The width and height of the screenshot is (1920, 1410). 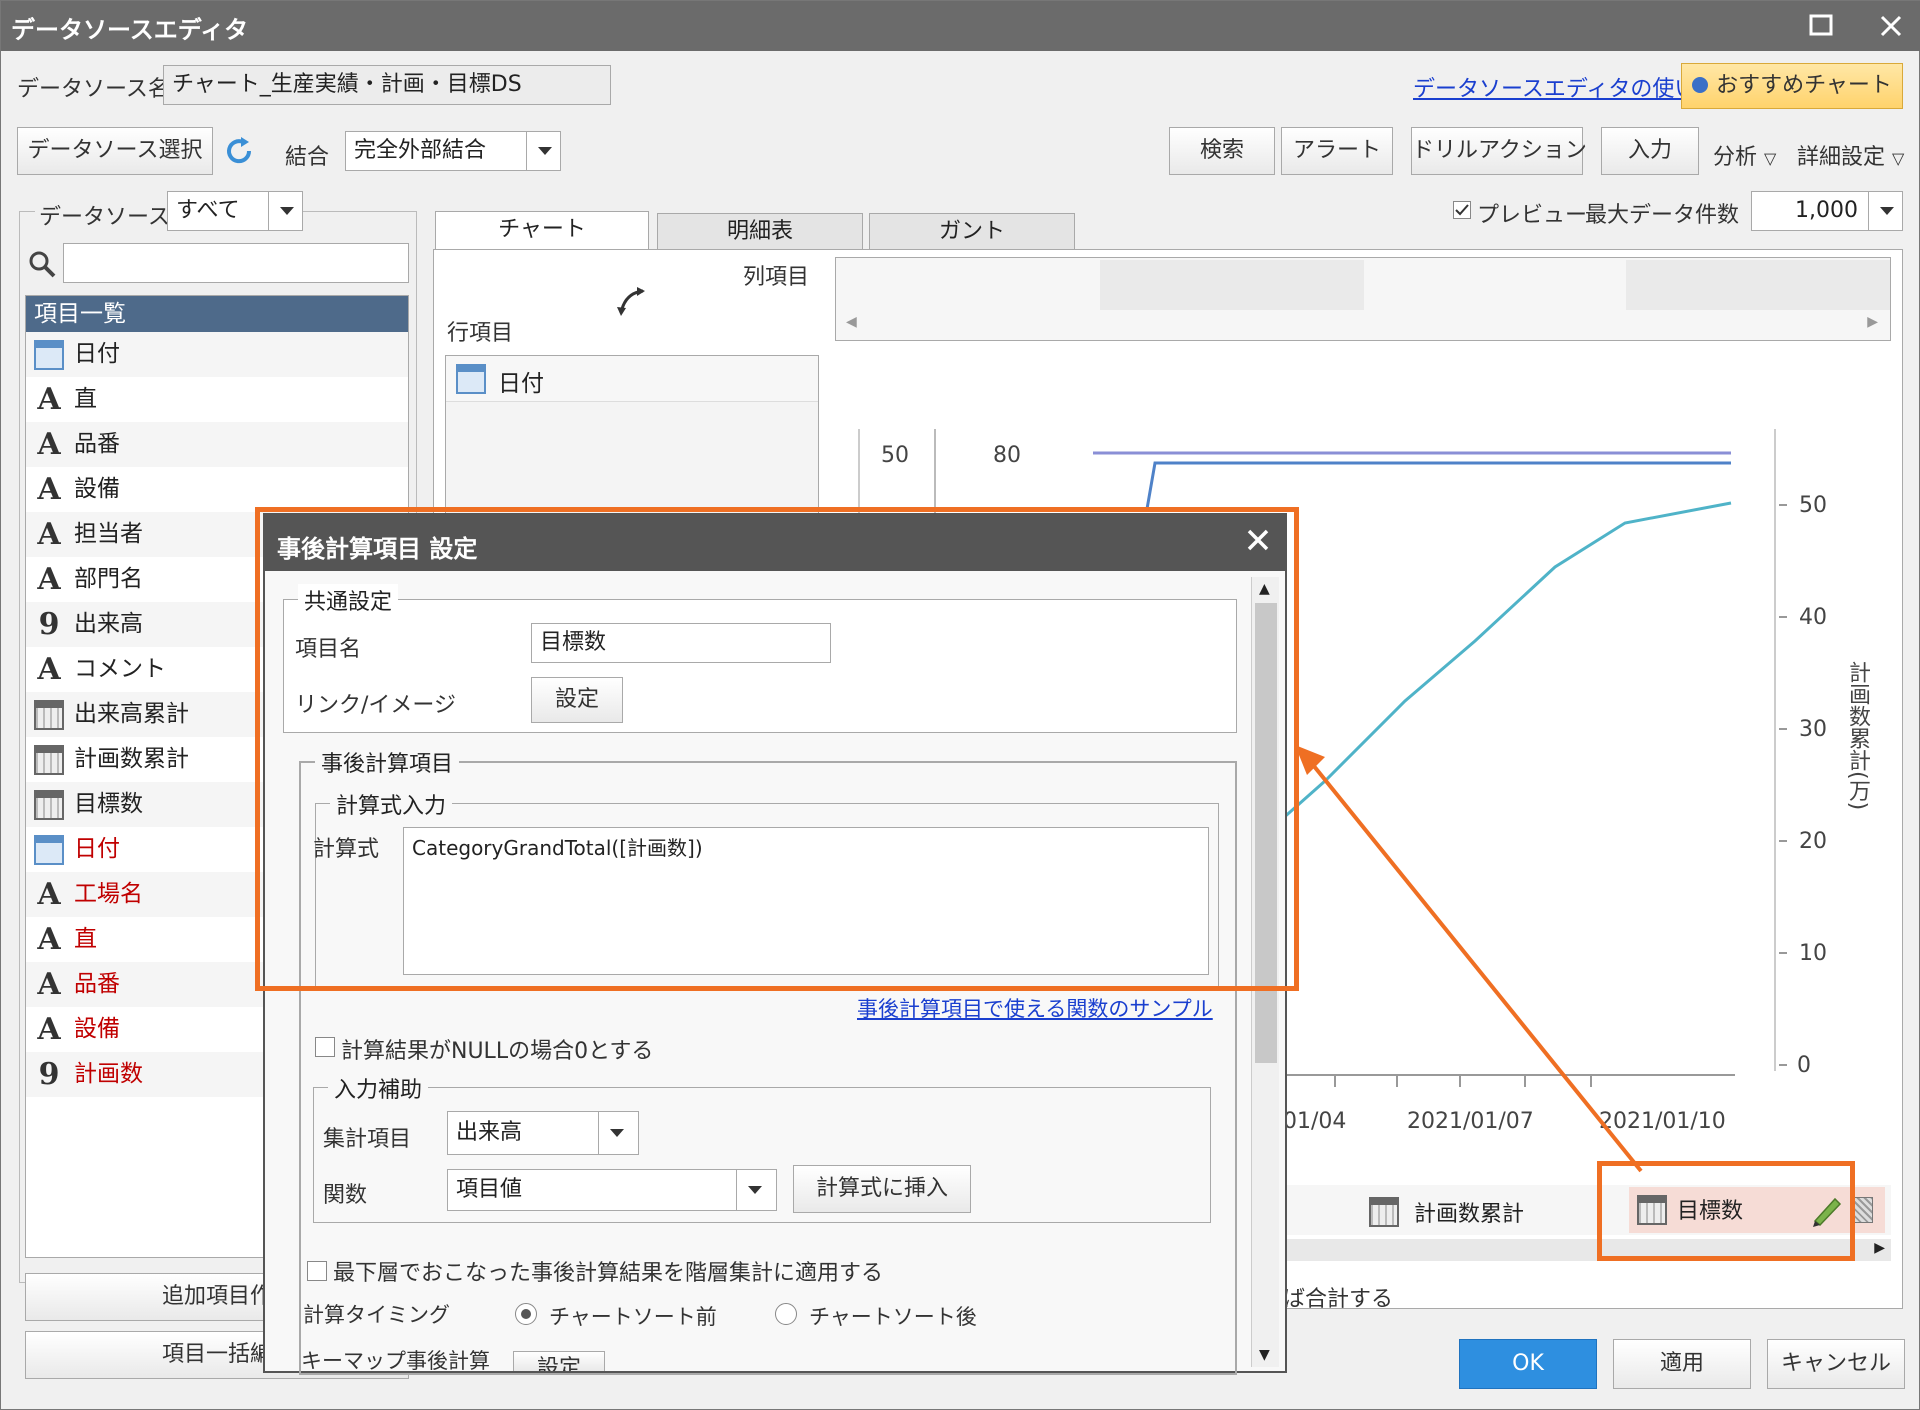 I want to click on keymap-settings-button: 設定, so click(x=559, y=1361).